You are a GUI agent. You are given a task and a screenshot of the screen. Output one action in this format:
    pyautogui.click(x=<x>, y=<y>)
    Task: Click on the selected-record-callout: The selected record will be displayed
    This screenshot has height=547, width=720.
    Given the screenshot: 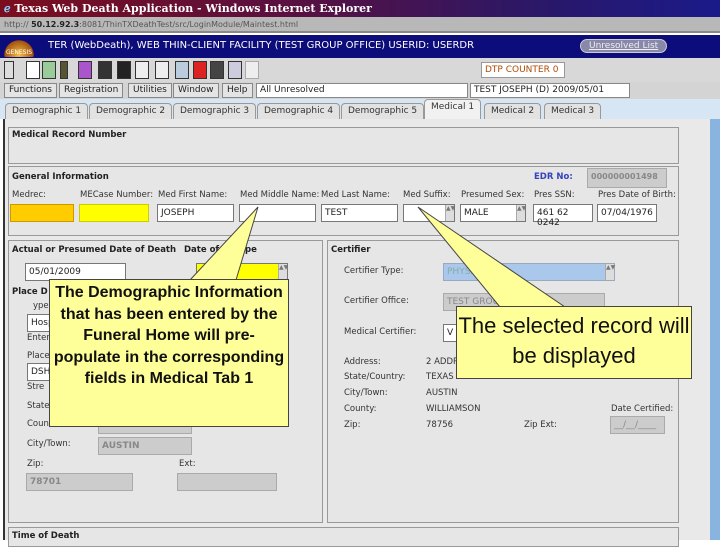 What is the action you would take?
    pyautogui.click(x=574, y=342)
    